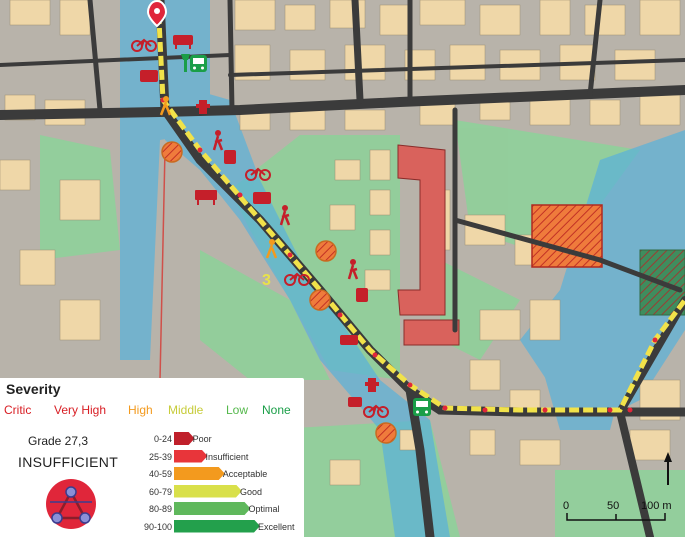 This screenshot has width=685, height=537. Describe the element at coordinates (160, 456) in the screenshot. I see `grade-range: 25-39` at that location.